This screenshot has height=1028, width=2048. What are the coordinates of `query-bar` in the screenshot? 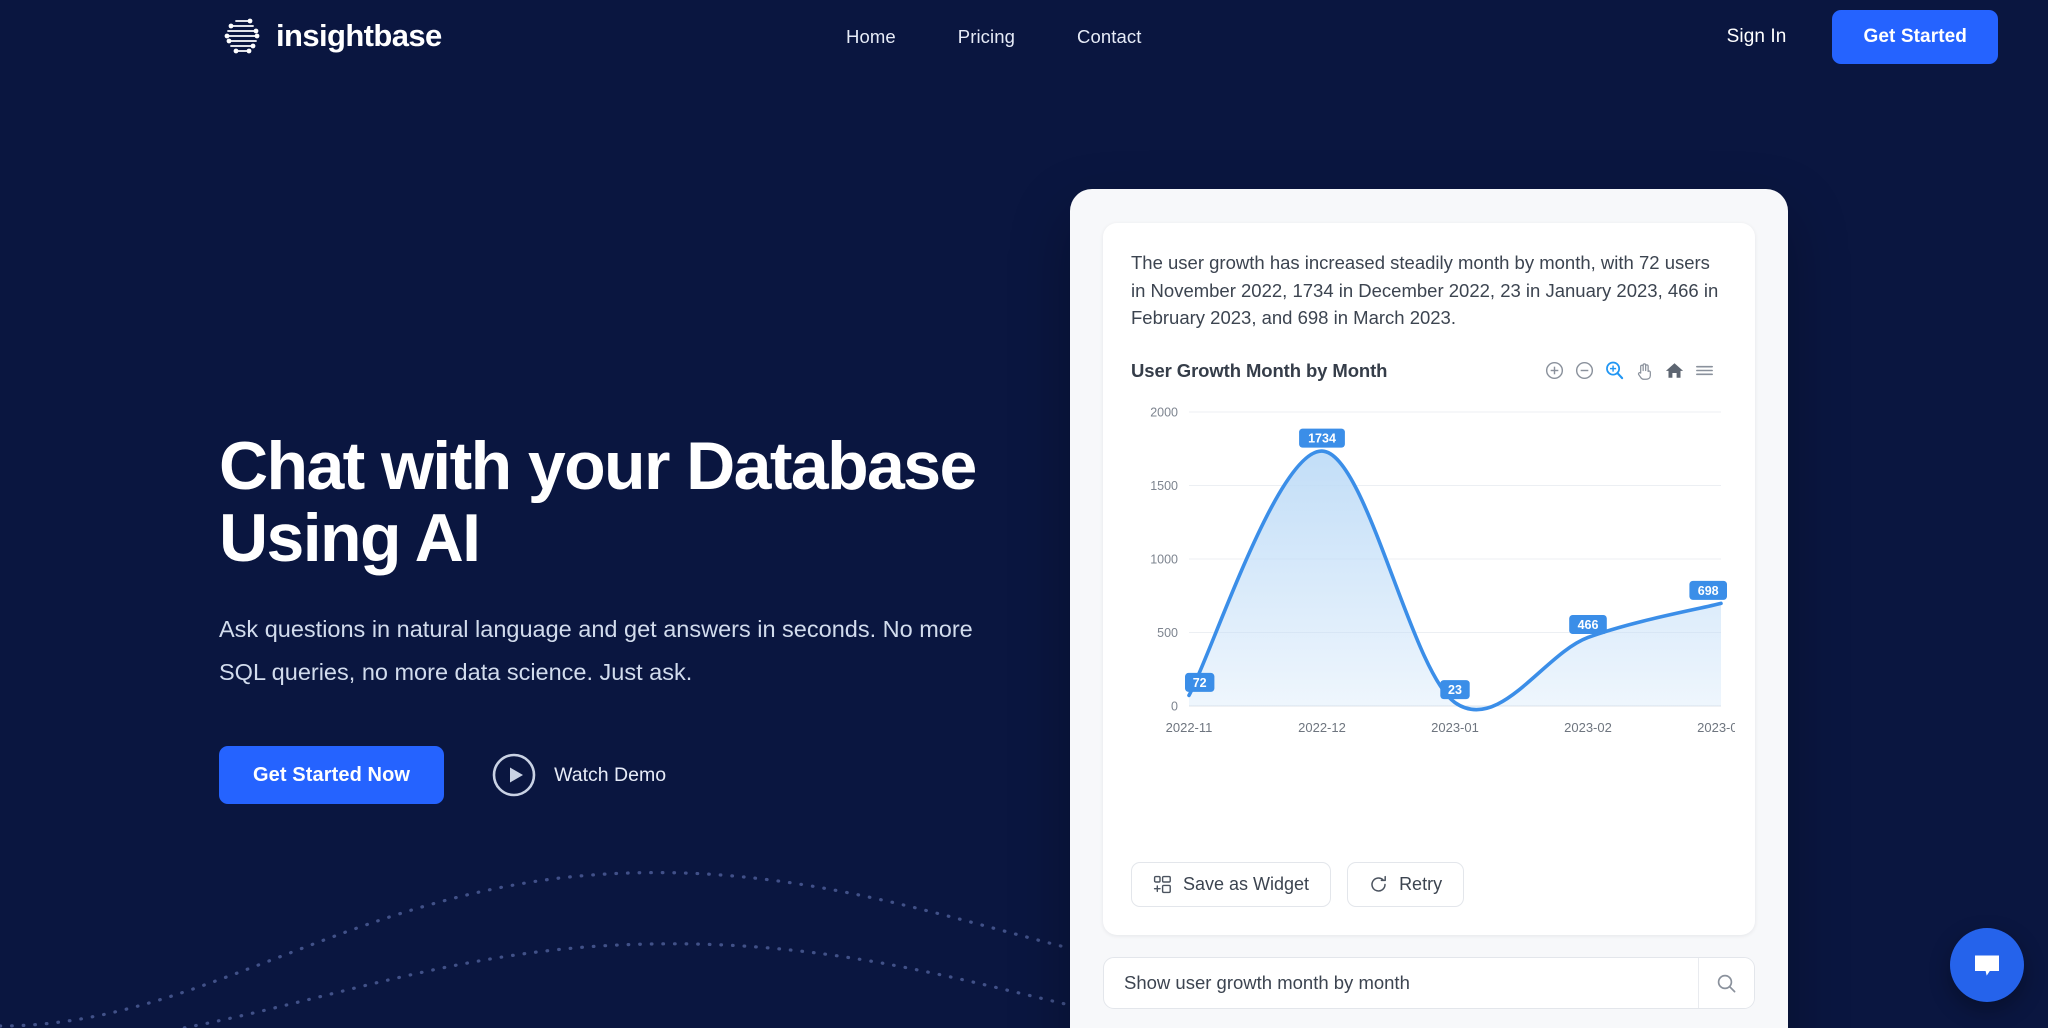 It's located at (1429, 983).